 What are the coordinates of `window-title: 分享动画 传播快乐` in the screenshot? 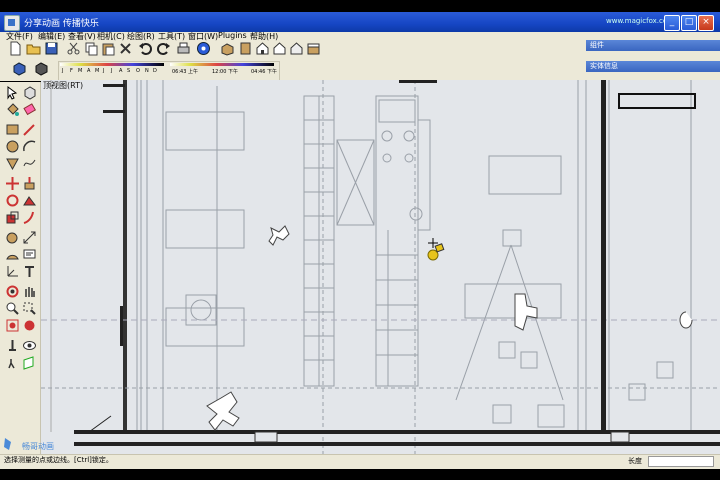 It's located at (61, 24).